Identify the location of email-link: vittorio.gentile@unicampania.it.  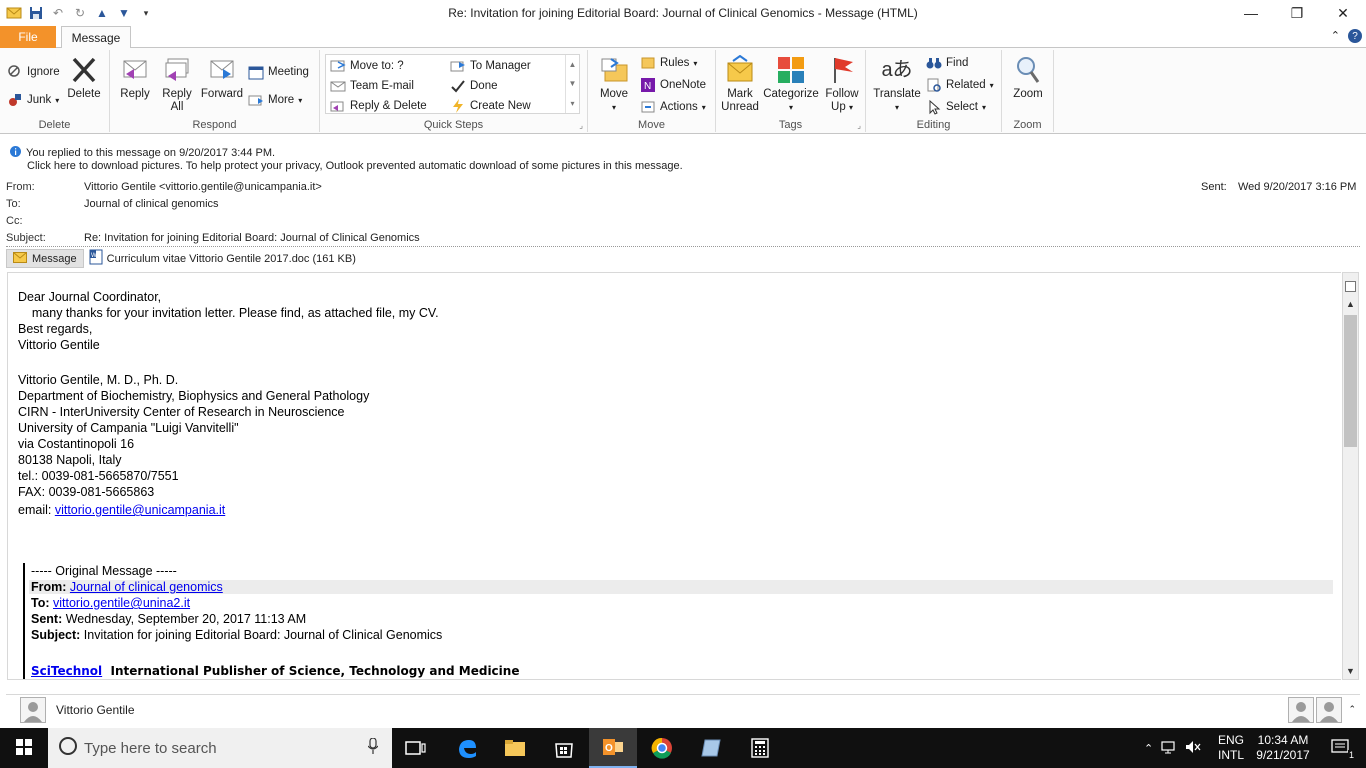
(140, 510).